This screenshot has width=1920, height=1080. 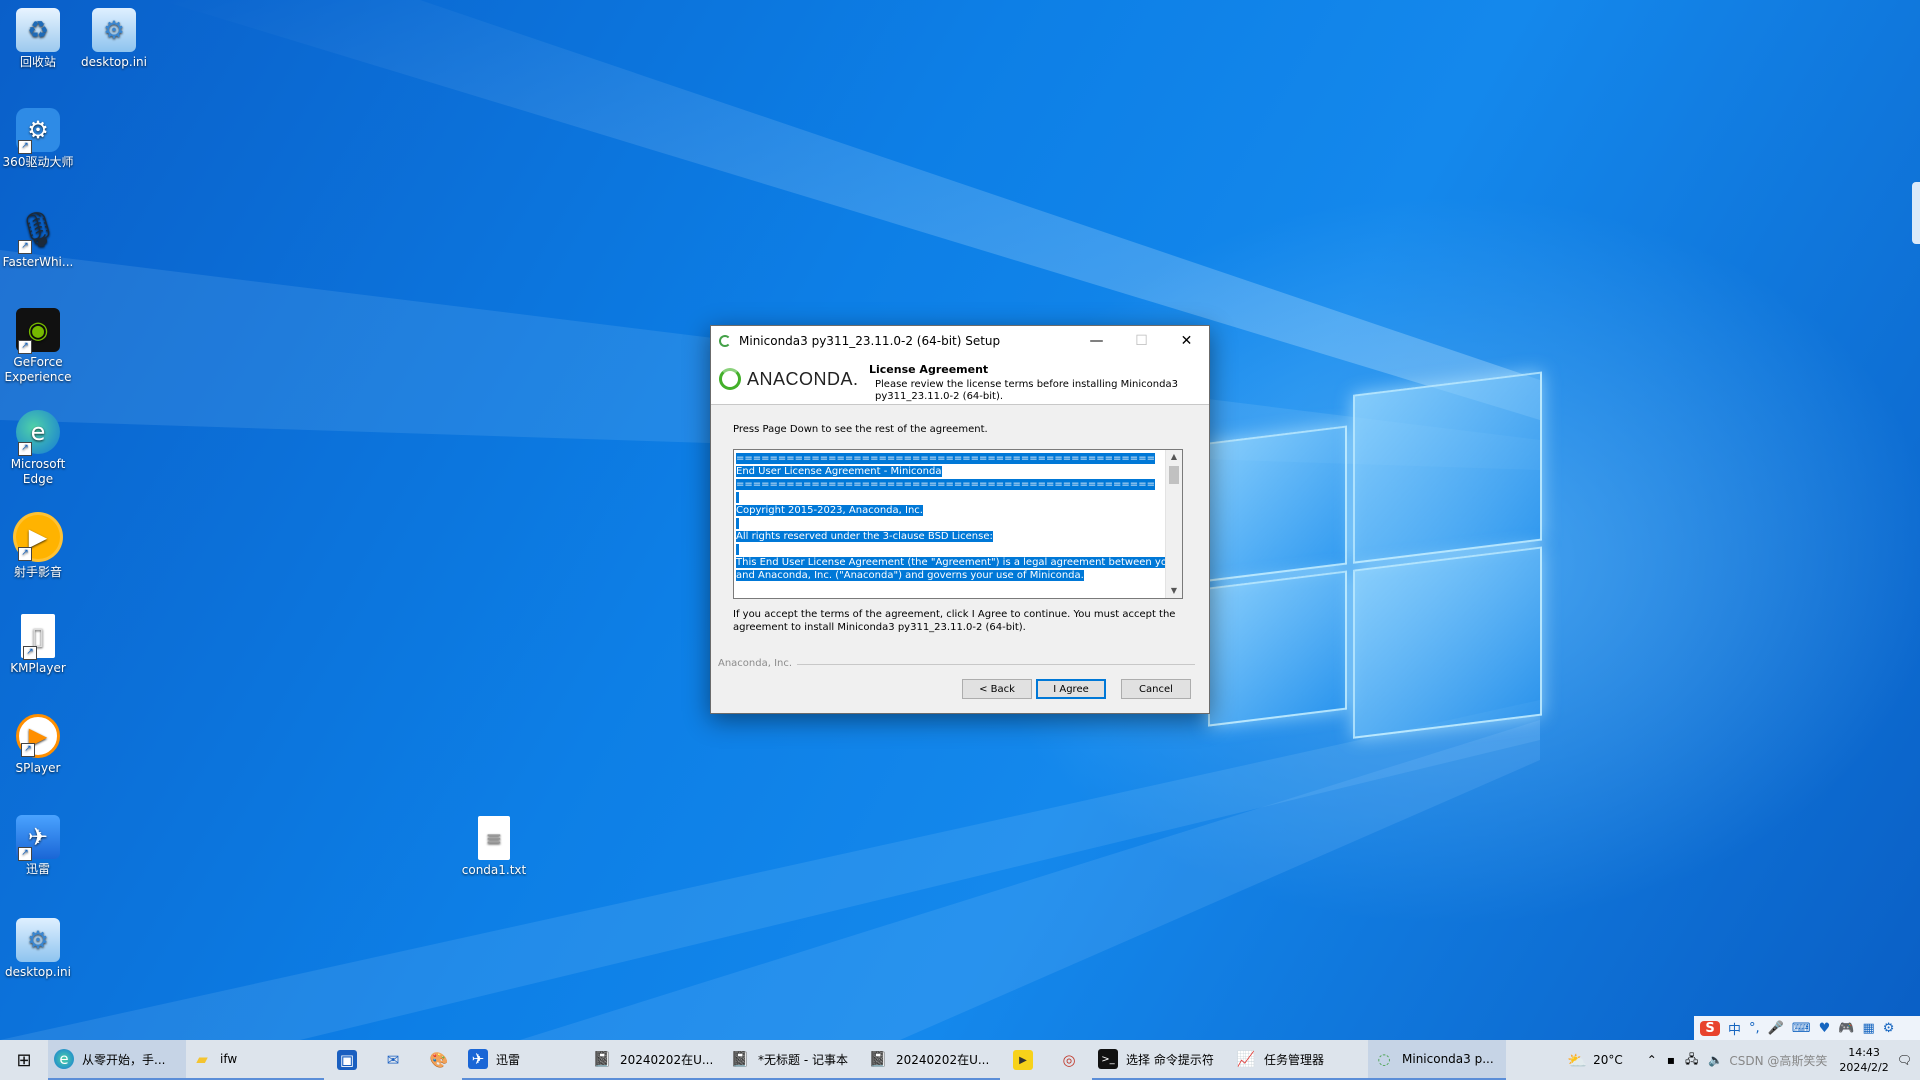 I want to click on close-icon: ✕, so click(x=1186, y=341).